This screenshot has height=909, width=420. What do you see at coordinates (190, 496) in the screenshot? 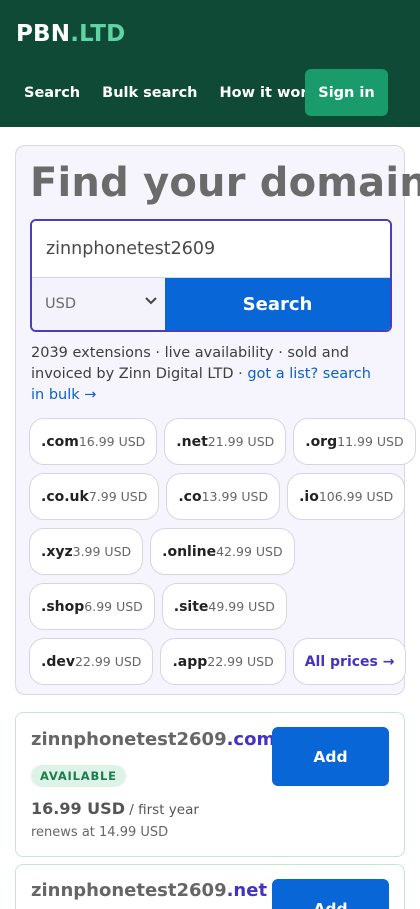
I see `chip-ext: .co` at bounding box center [190, 496].